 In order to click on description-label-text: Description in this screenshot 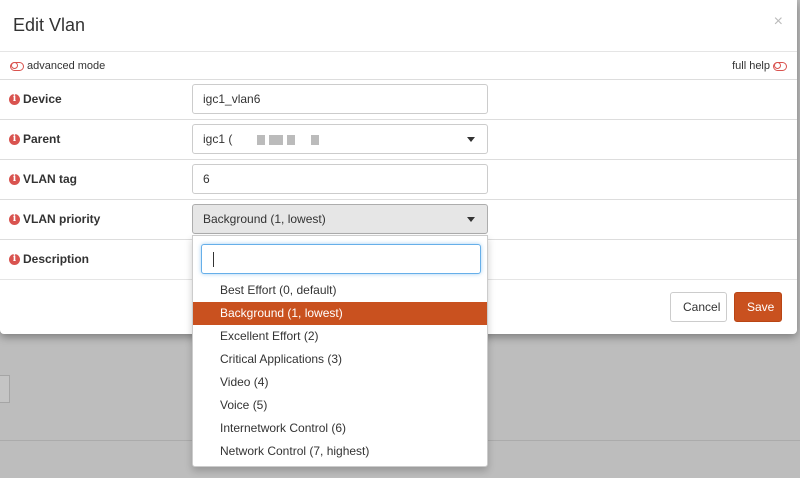, I will do `click(56, 259)`.